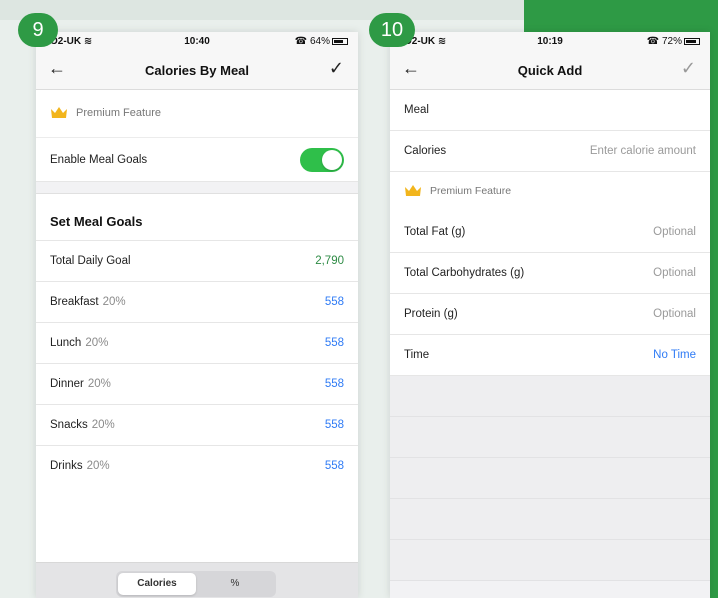  What do you see at coordinates (235, 584) in the screenshot?
I see `segment-percent: %` at bounding box center [235, 584].